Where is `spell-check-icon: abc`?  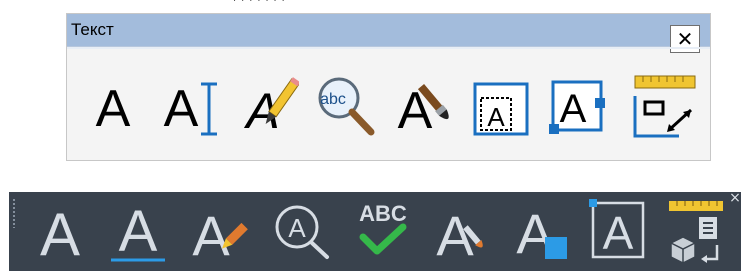
spell-check-icon: abc is located at coordinates (346, 106).